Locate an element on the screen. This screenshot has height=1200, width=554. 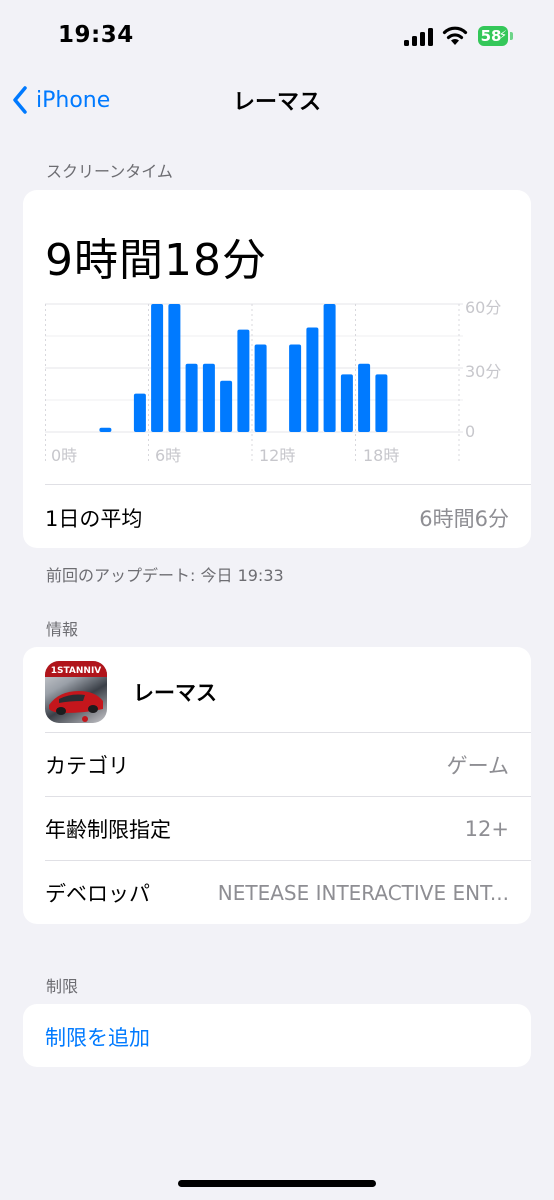
navigation-bar: iPhone レーマス is located at coordinates (277, 99).